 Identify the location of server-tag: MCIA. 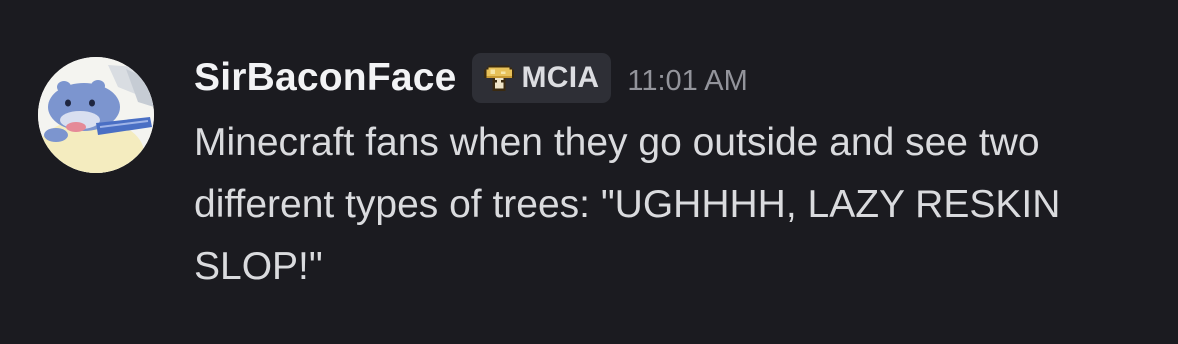
(541, 78).